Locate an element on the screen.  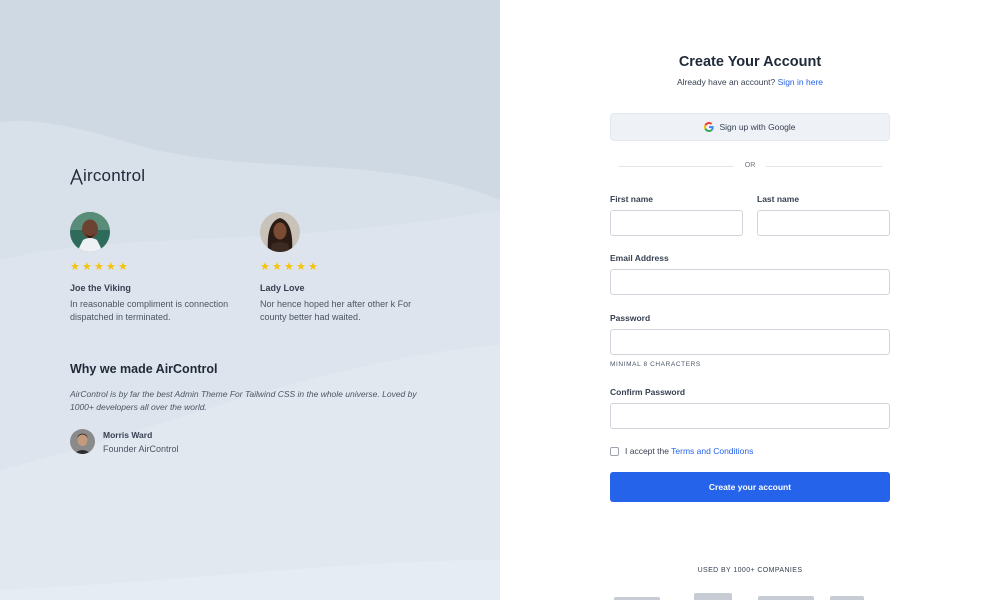
author-role: Founder AirControl is located at coordinates (141, 448).